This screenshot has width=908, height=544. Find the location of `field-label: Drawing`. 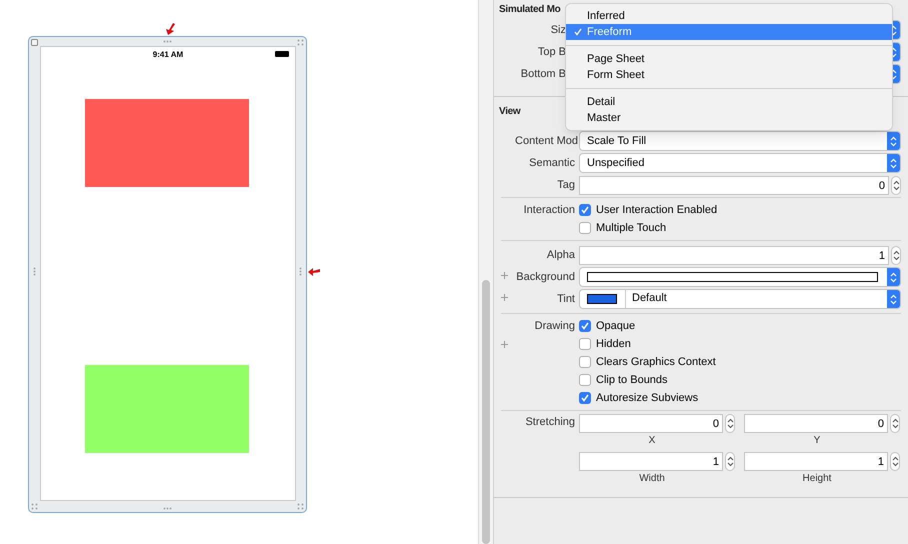

field-label: Drawing is located at coordinates (554, 326).